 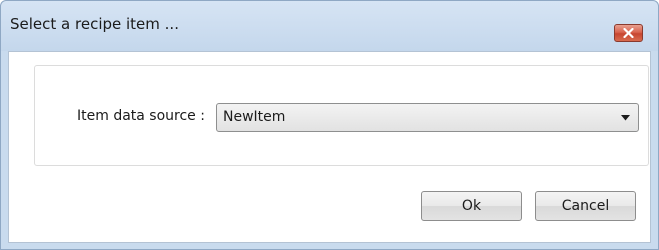 What do you see at coordinates (254, 117) in the screenshot?
I see `dropdown-selected-value: NewItem` at bounding box center [254, 117].